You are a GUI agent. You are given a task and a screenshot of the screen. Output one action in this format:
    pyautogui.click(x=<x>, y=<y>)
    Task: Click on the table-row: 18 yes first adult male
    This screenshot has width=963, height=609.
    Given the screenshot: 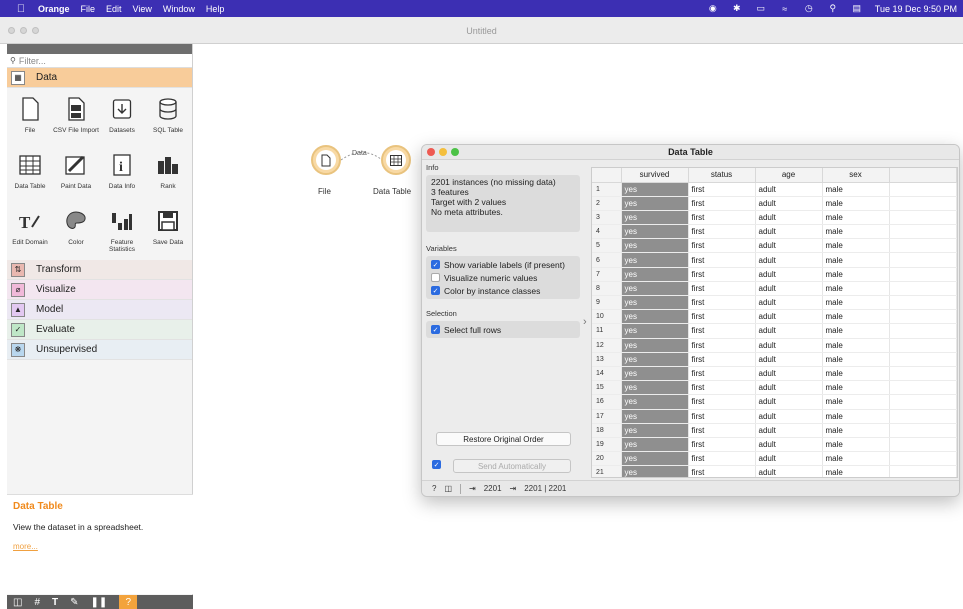 What is the action you would take?
    pyautogui.click(x=774, y=430)
    